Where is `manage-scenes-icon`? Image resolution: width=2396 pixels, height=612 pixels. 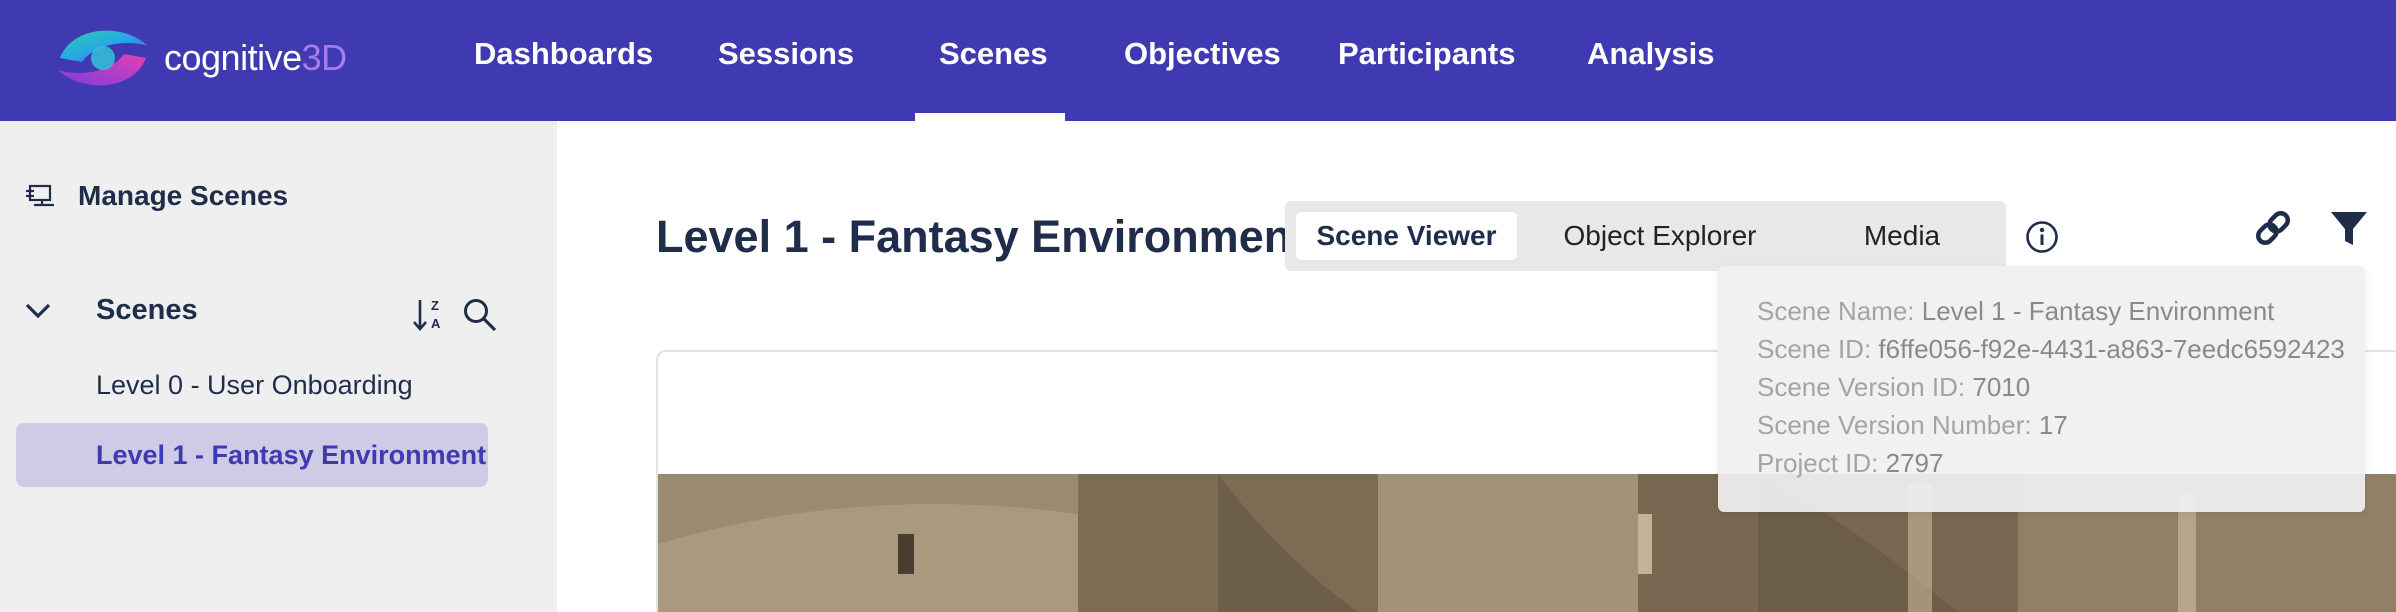 manage-scenes-icon is located at coordinates (40, 195).